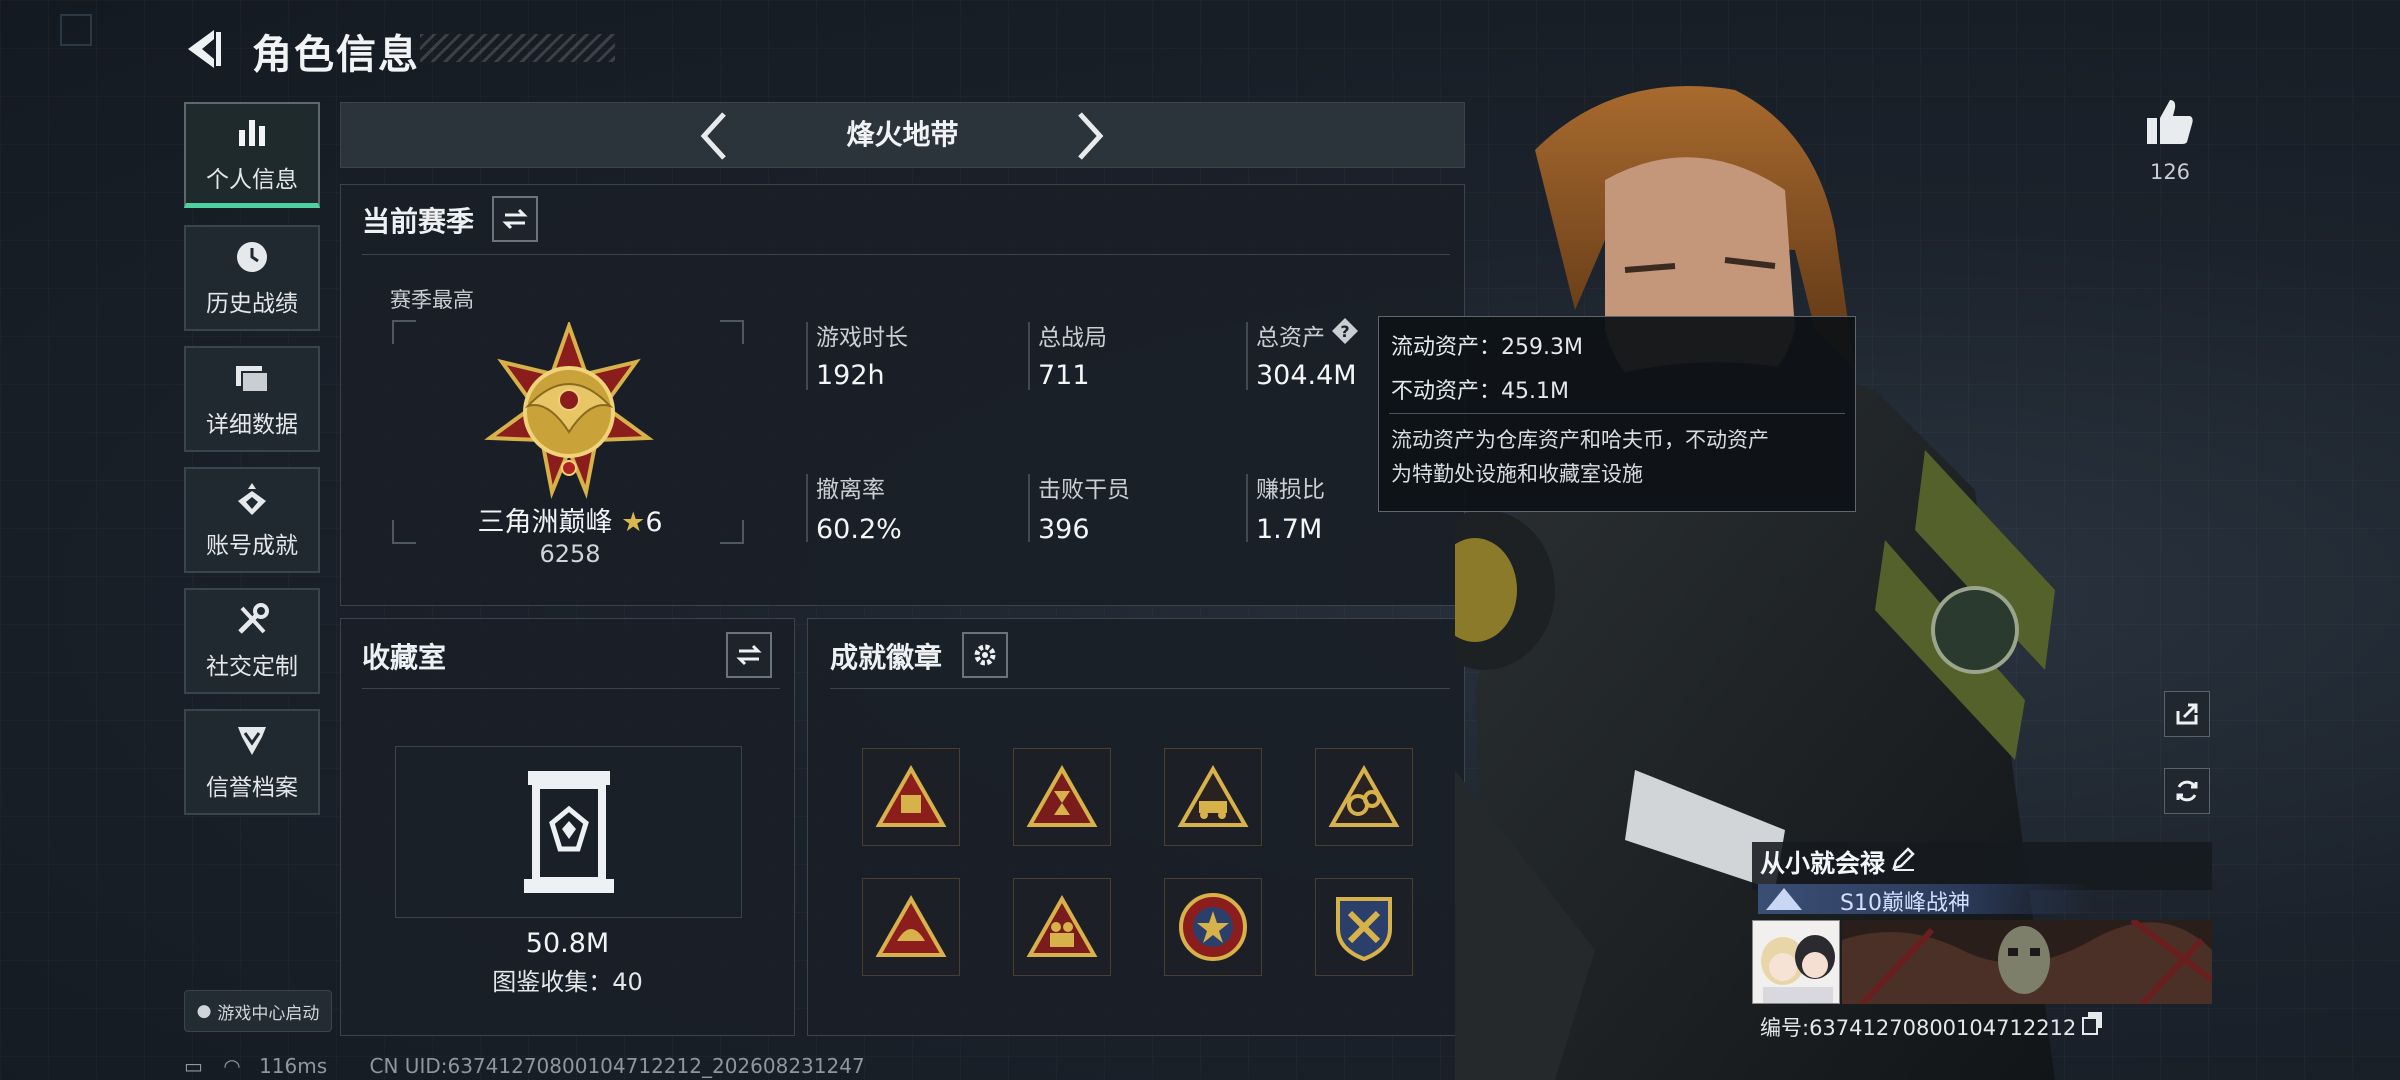  Describe the element at coordinates (1064, 375) in the screenshot. I see `stat-value-matches: 711` at that location.